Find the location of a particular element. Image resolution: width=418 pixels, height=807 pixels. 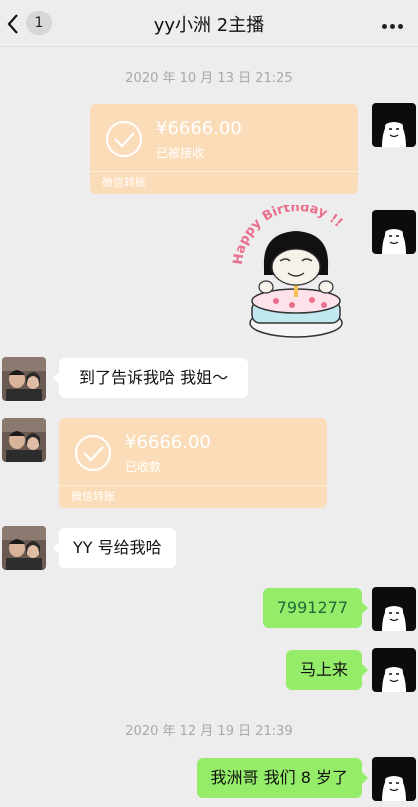

message-bubble: 7991277 is located at coordinates (315, 608).